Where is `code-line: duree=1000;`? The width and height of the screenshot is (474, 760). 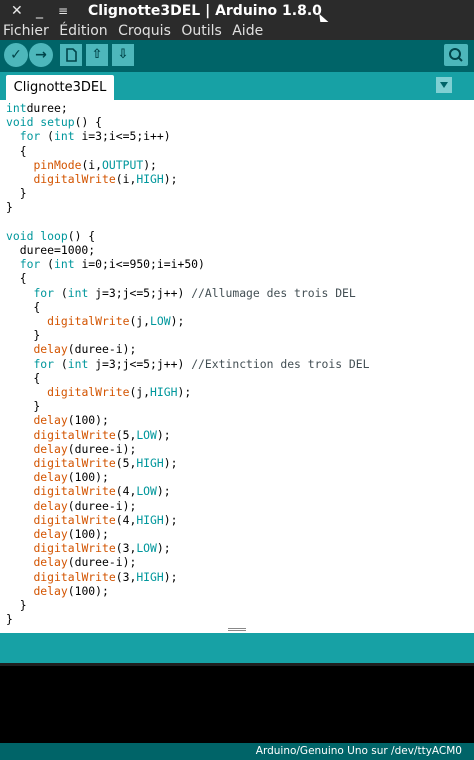 code-line: duree=1000; is located at coordinates (50, 250).